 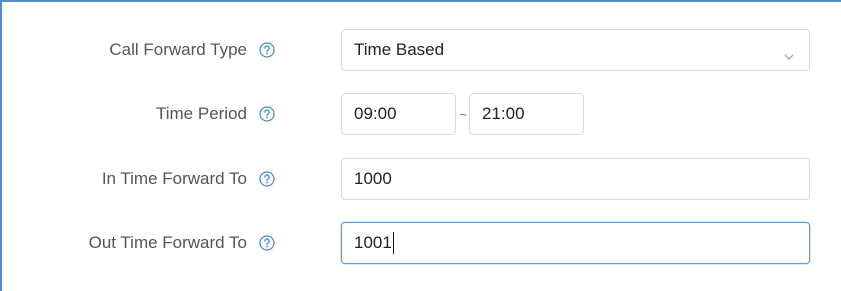 I want to click on call-forward-type-value: Time Based, so click(x=399, y=49).